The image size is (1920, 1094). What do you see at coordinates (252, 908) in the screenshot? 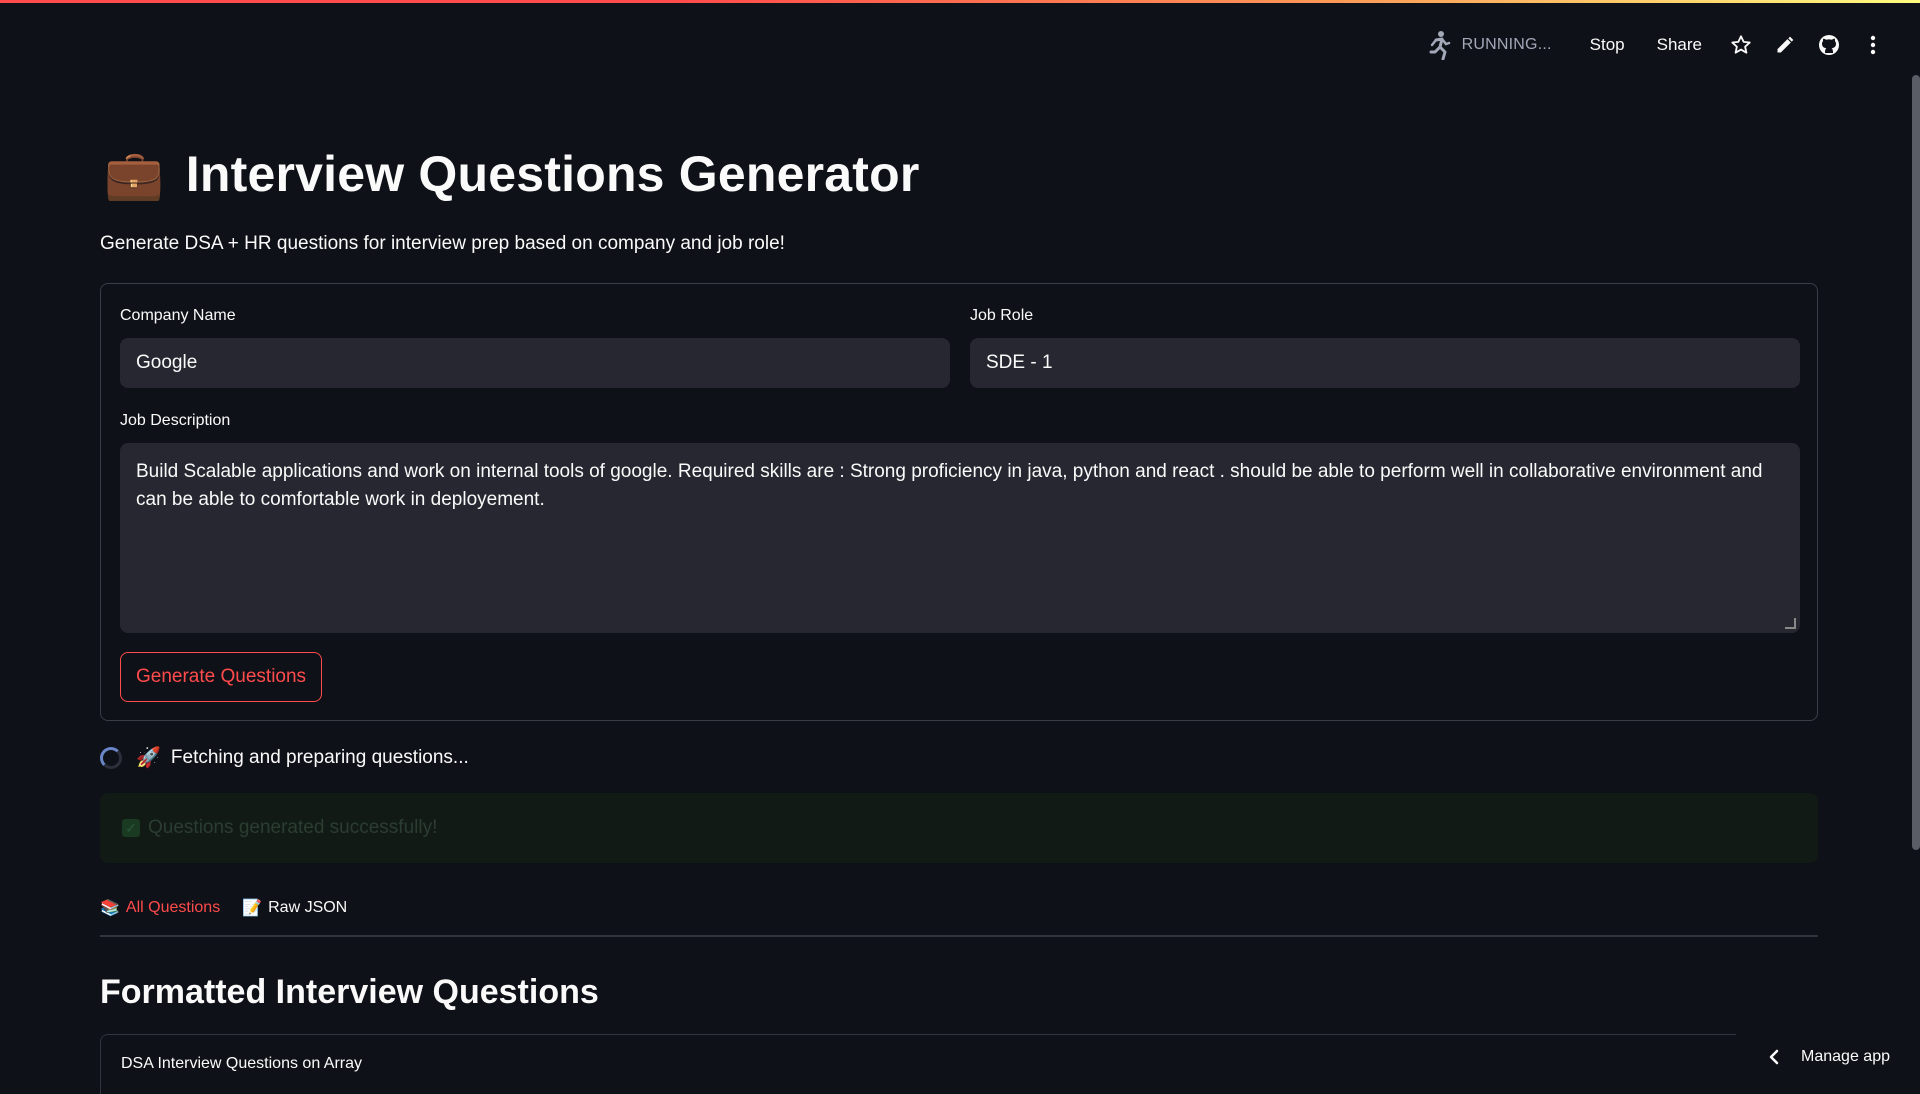
I see `memo-icon: 📝` at bounding box center [252, 908].